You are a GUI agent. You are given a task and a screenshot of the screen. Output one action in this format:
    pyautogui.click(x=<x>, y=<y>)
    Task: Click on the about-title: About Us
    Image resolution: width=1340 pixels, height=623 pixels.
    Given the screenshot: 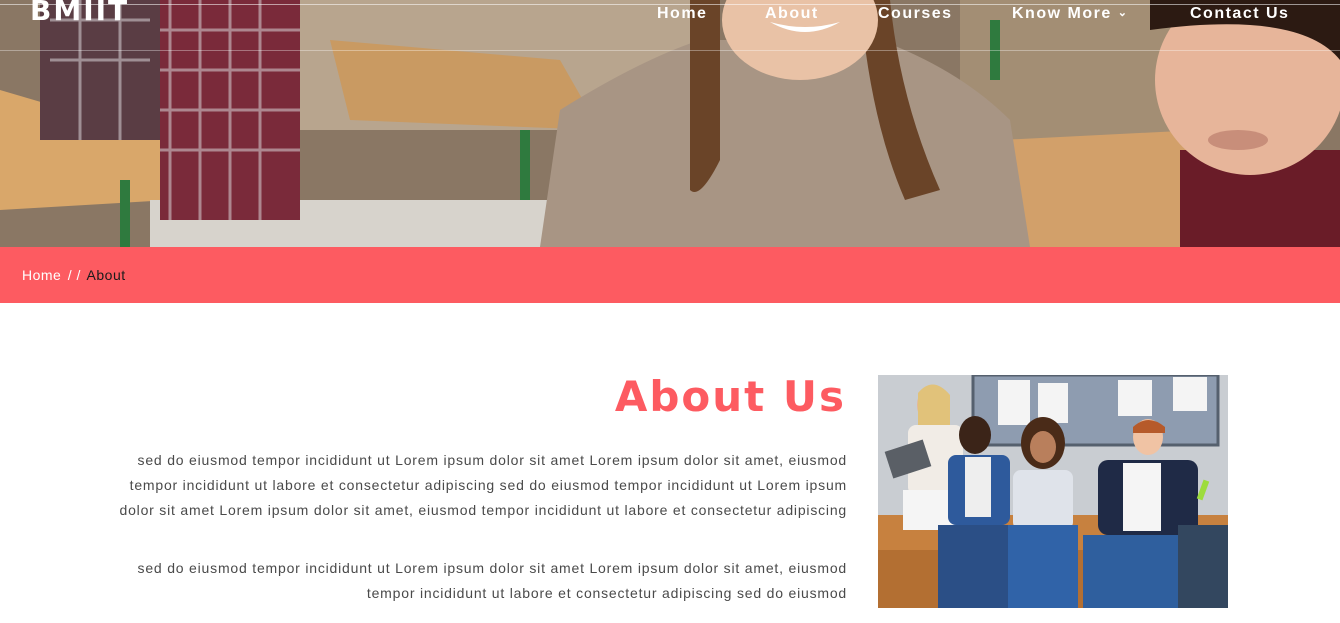 What is the action you would take?
    pyautogui.click(x=730, y=396)
    